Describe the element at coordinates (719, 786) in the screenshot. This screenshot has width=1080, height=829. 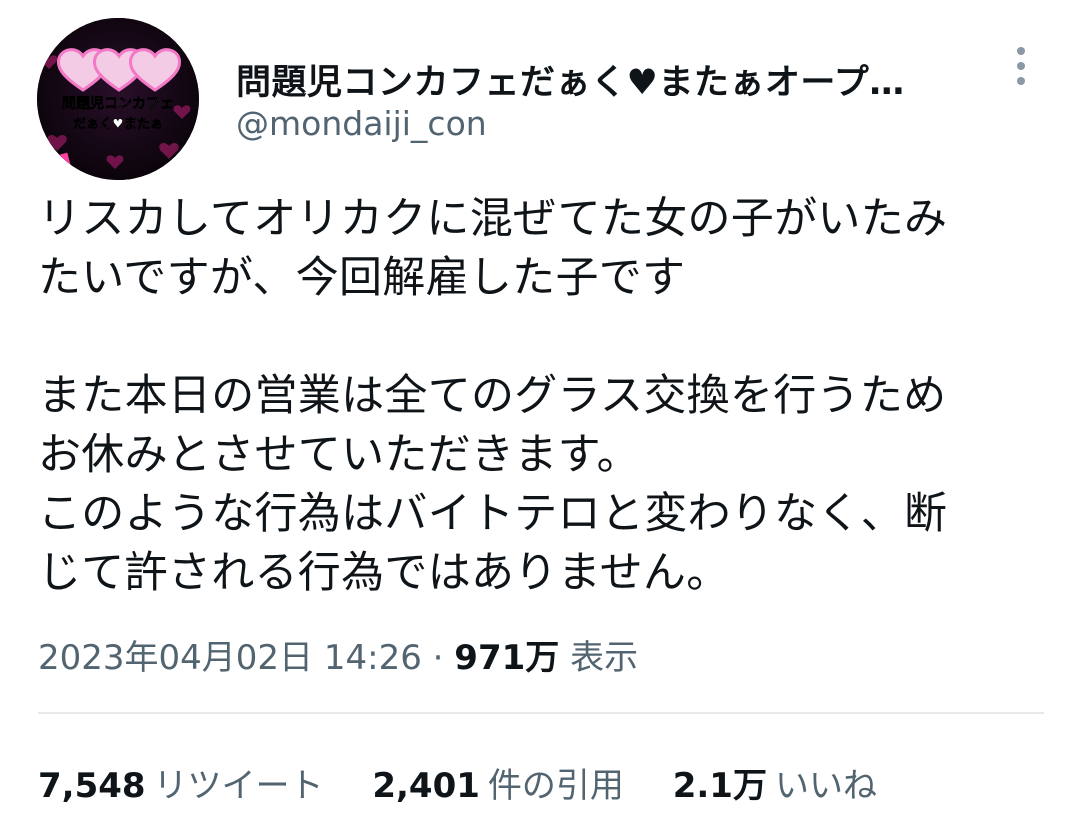
I see `likes-count: 2.1万` at that location.